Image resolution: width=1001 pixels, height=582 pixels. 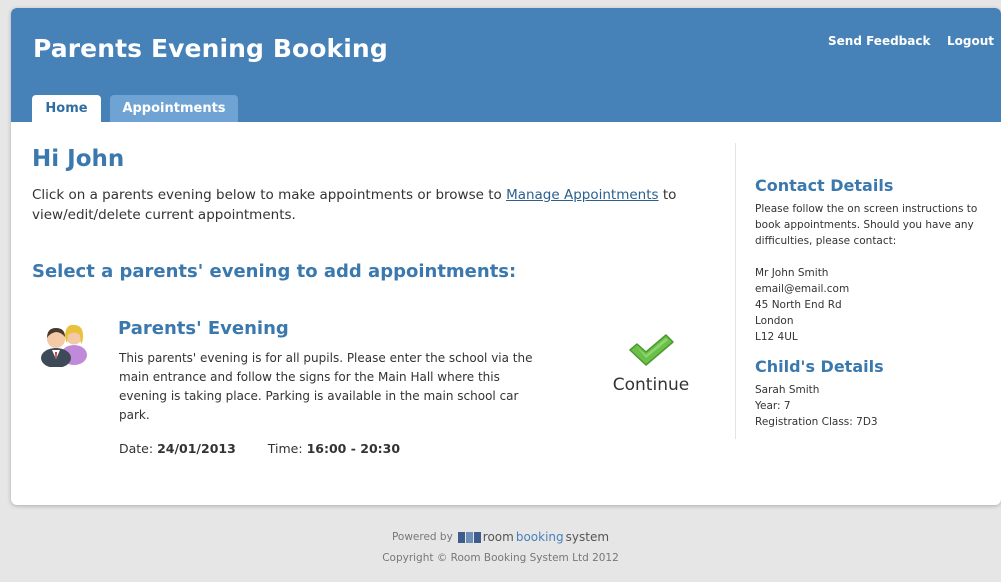 What do you see at coordinates (824, 185) in the screenshot?
I see `contact-heading: Contact Details` at bounding box center [824, 185].